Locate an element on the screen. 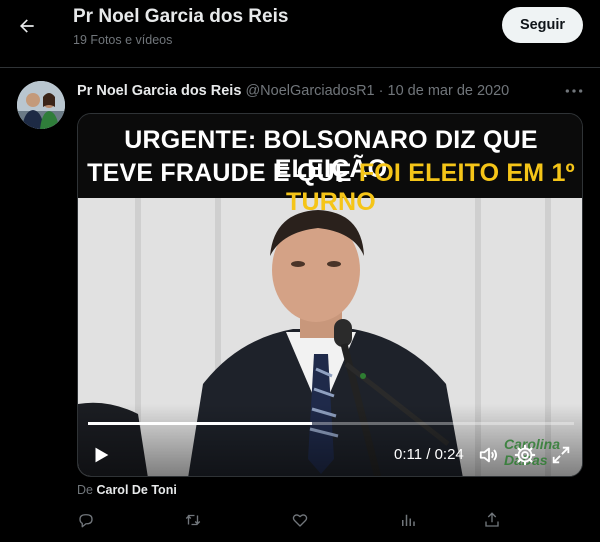 This screenshot has height=542, width=600. author-name: Pr Noel Garcia dos Reis is located at coordinates (159, 91).